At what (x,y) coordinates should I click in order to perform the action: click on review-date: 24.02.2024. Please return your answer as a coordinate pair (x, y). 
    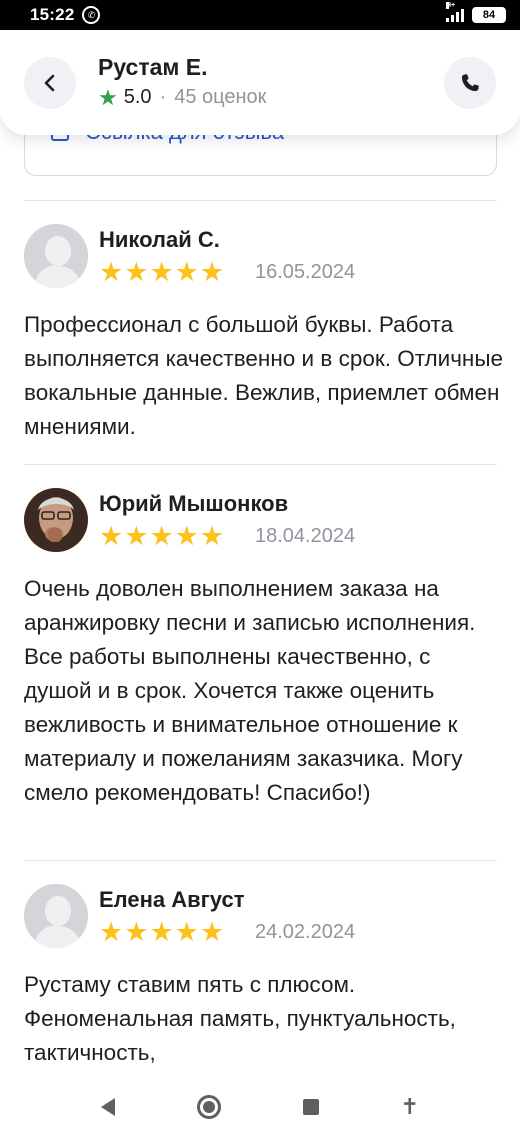
    Looking at the image, I should click on (305, 932).